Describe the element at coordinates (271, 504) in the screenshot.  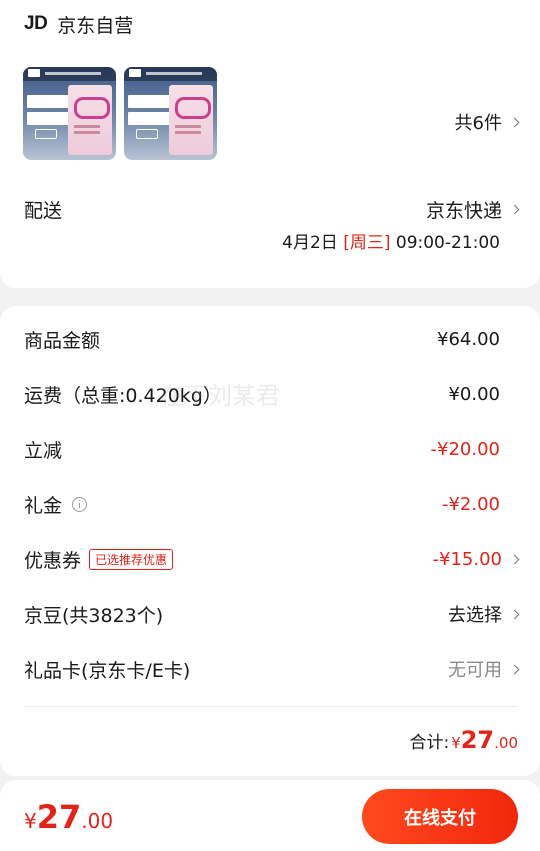
I see `summary-row-gift-money: 礼金 -¥2.00` at that location.